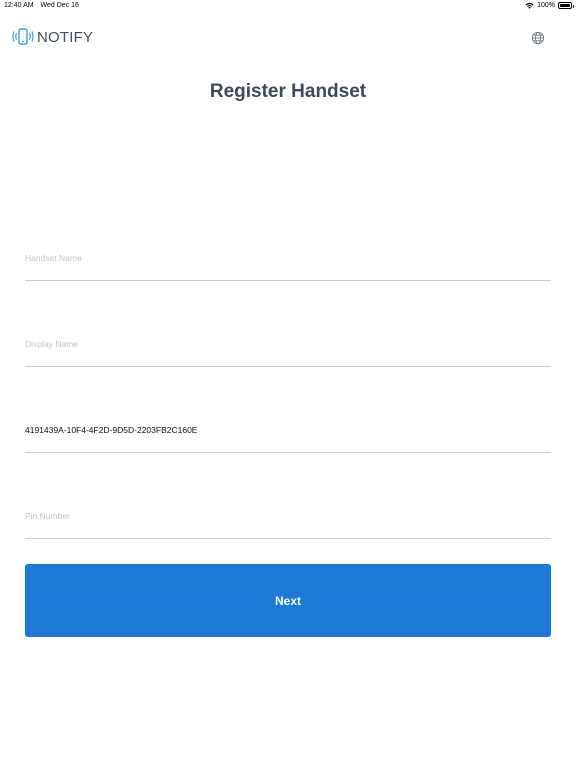 The width and height of the screenshot is (576, 768). I want to click on status-indicators: 100%, so click(549, 5).